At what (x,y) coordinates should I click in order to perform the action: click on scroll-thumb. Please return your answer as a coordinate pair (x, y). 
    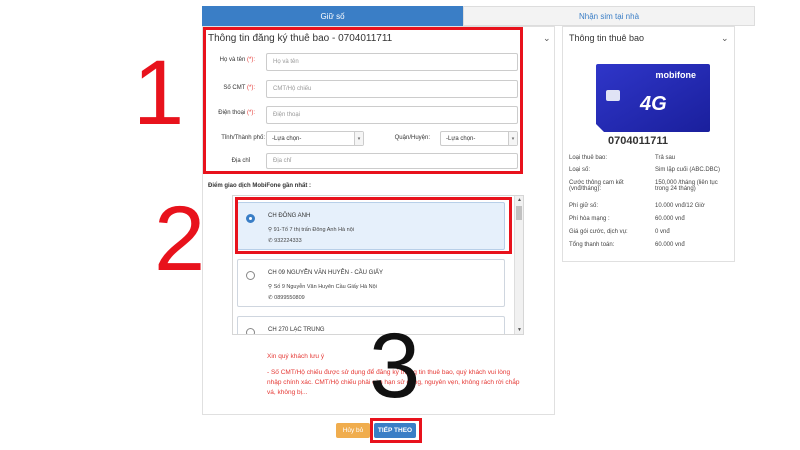
    Looking at the image, I should click on (519, 213).